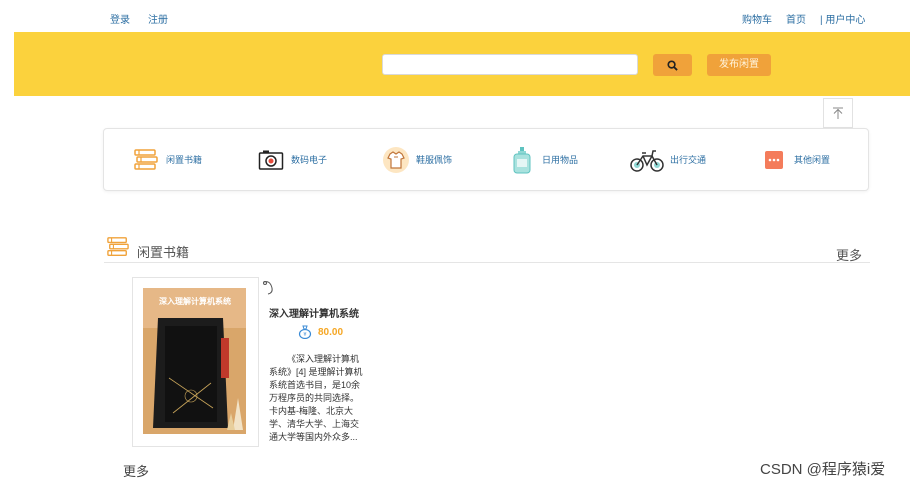 The image size is (910, 484). Describe the element at coordinates (757, 21) in the screenshot. I see `cart-link: 购物车` at that location.